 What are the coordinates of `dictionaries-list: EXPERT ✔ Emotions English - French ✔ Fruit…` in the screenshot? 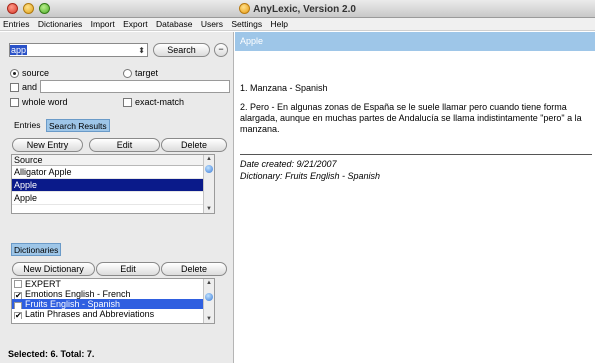 It's located at (113, 301).